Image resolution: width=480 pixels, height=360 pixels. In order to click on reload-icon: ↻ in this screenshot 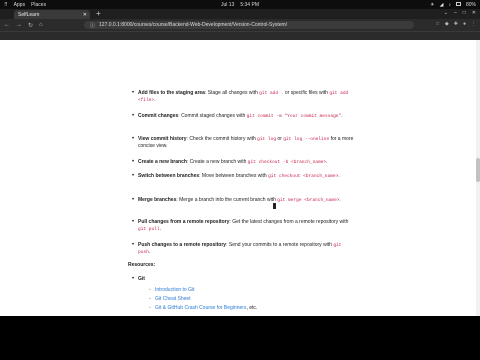, I will do `click(30, 25)`.